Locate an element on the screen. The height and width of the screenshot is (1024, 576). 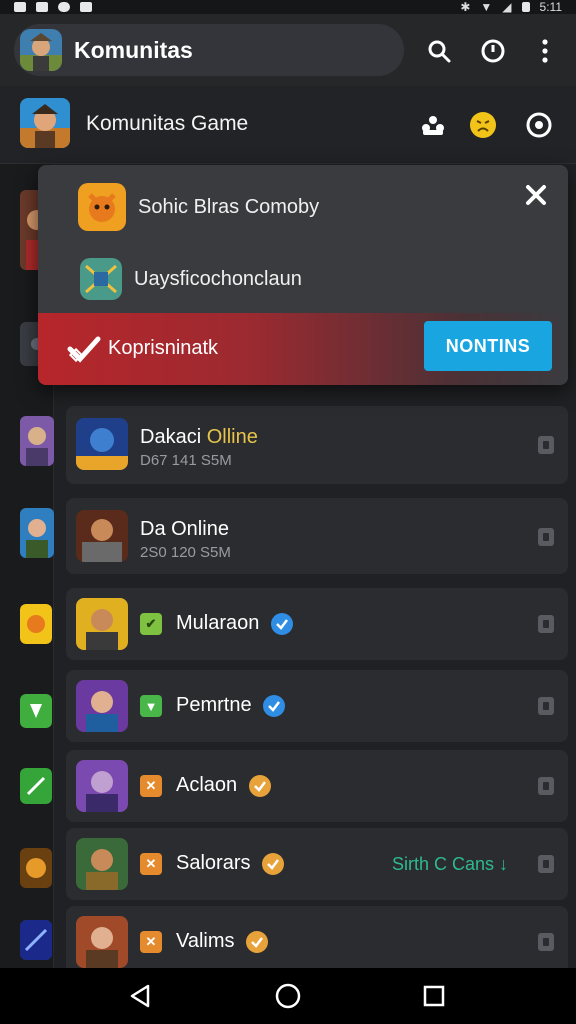
rail-item-shield is located at coordinates (36, 711).